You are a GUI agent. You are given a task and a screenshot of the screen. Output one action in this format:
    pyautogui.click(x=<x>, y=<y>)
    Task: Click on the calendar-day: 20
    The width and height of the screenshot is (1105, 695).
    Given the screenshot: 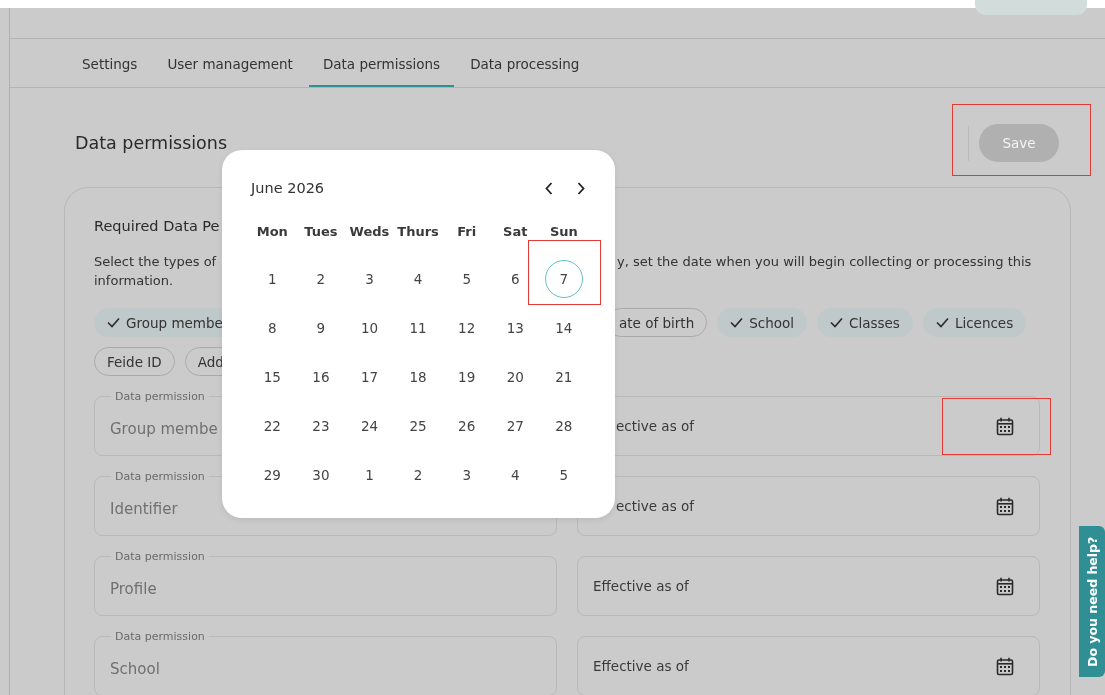 What is the action you would take?
    pyautogui.click(x=515, y=377)
    